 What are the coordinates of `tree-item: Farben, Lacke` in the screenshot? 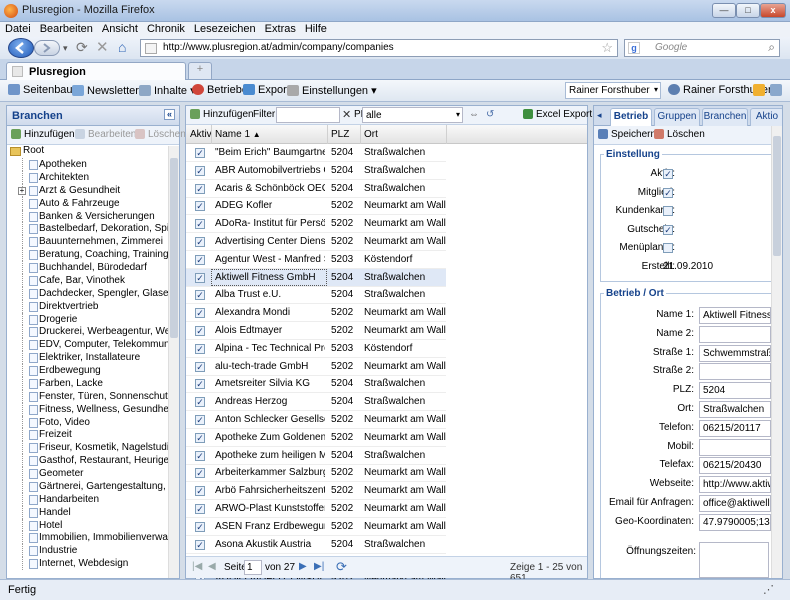 It's located at (88, 383).